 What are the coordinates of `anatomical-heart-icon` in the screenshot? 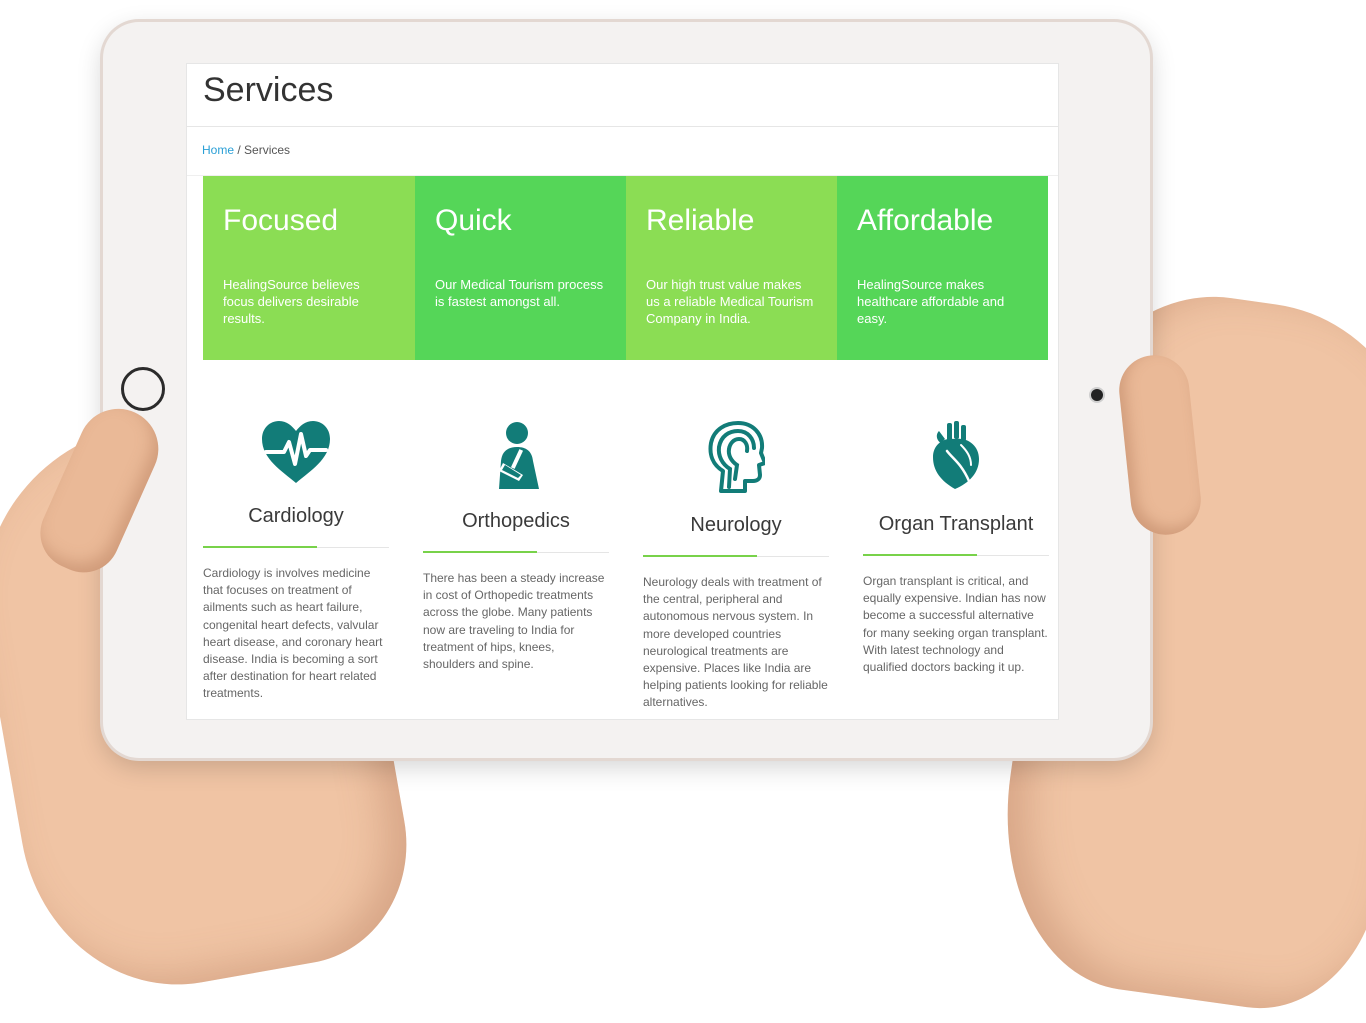 It's located at (956, 455).